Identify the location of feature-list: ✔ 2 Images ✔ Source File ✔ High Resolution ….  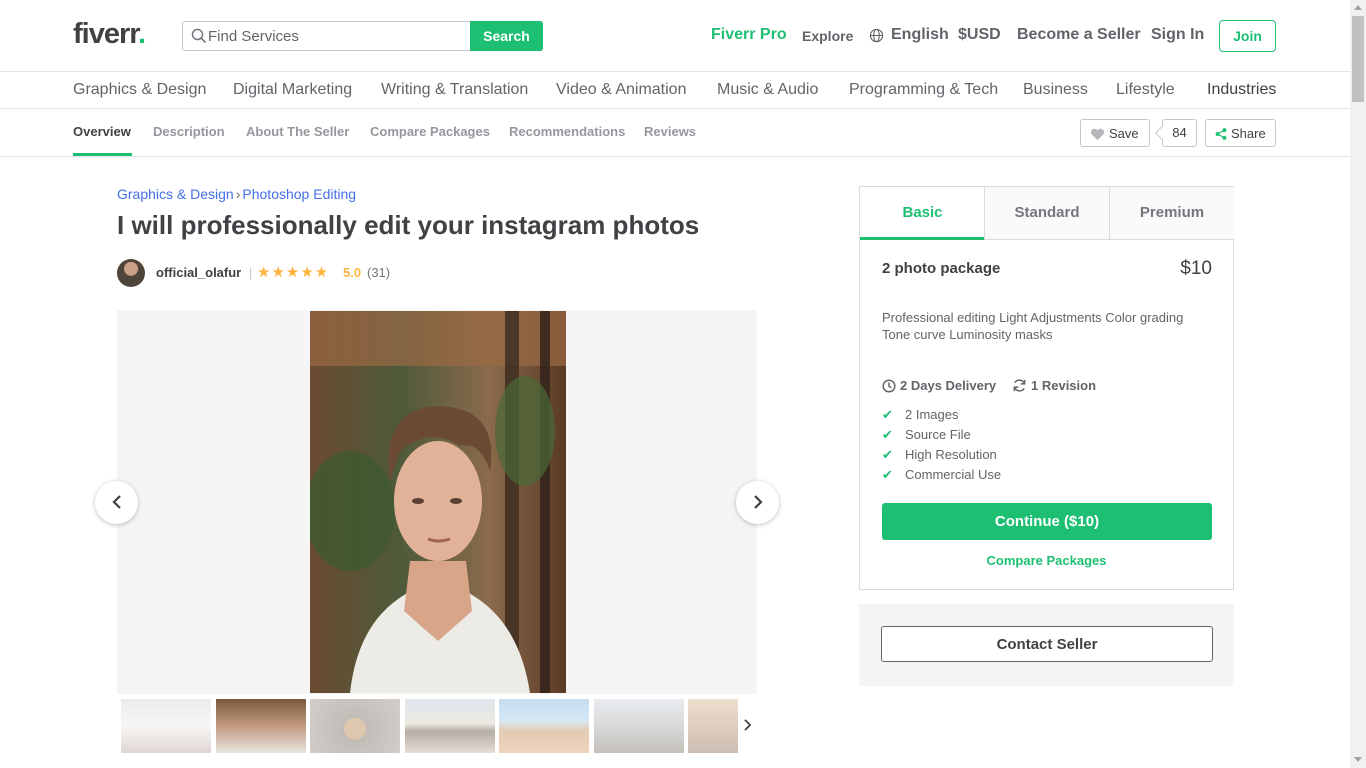
(941, 446).